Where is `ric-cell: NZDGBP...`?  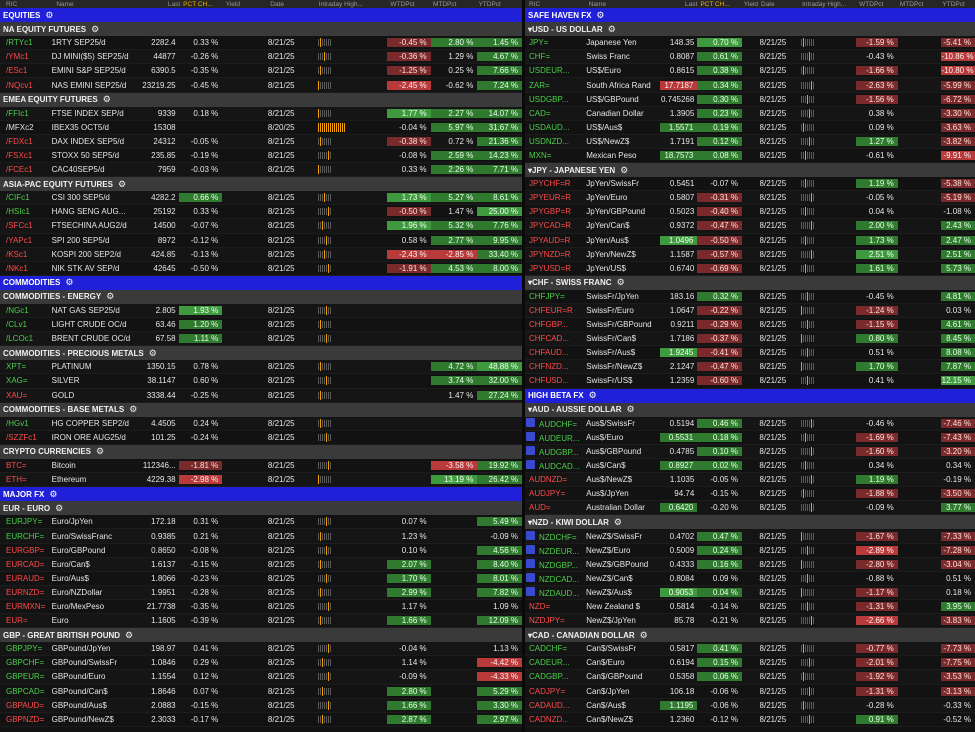 ric-cell: NZDGBP... is located at coordinates (555, 564).